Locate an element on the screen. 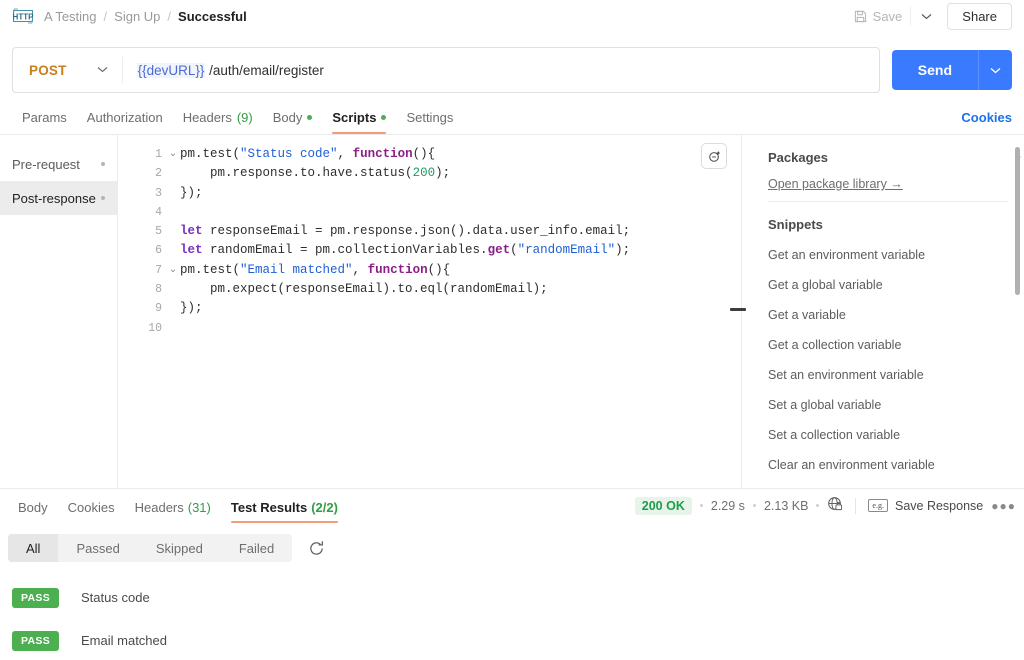 The width and height of the screenshot is (1024, 660). response-tab-test-results: Test Results (2/2) is located at coordinates (284, 511).